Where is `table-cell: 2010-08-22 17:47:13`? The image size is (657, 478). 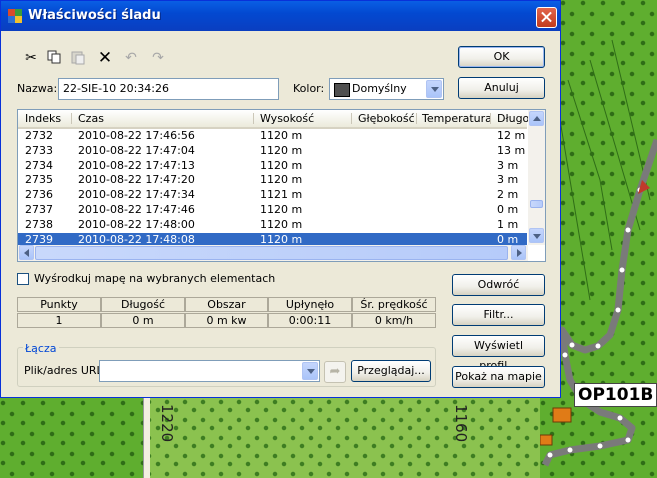 table-cell: 2010-08-22 17:47:13 is located at coordinates (136, 165).